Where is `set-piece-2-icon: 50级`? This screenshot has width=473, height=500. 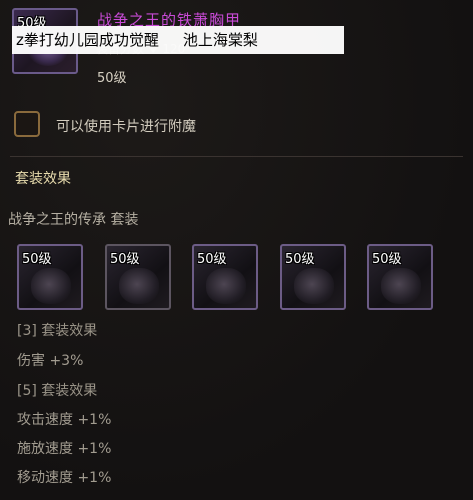 set-piece-2-icon: 50级 is located at coordinates (138, 277).